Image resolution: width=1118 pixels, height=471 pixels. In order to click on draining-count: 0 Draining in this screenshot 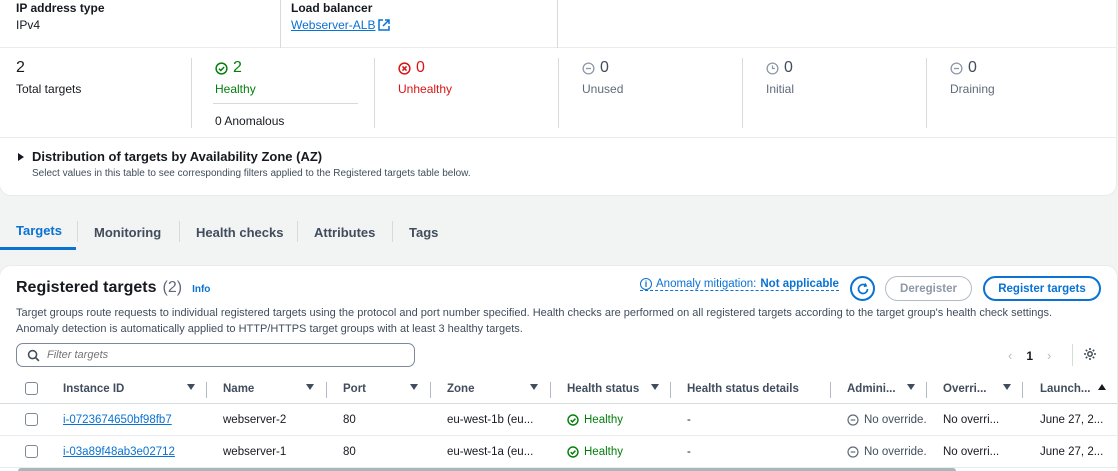, I will do `click(972, 77)`.